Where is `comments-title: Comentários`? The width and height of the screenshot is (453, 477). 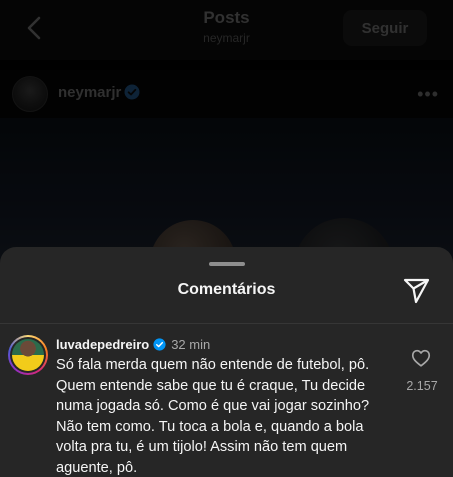
comments-title: Comentários is located at coordinates (226, 289).